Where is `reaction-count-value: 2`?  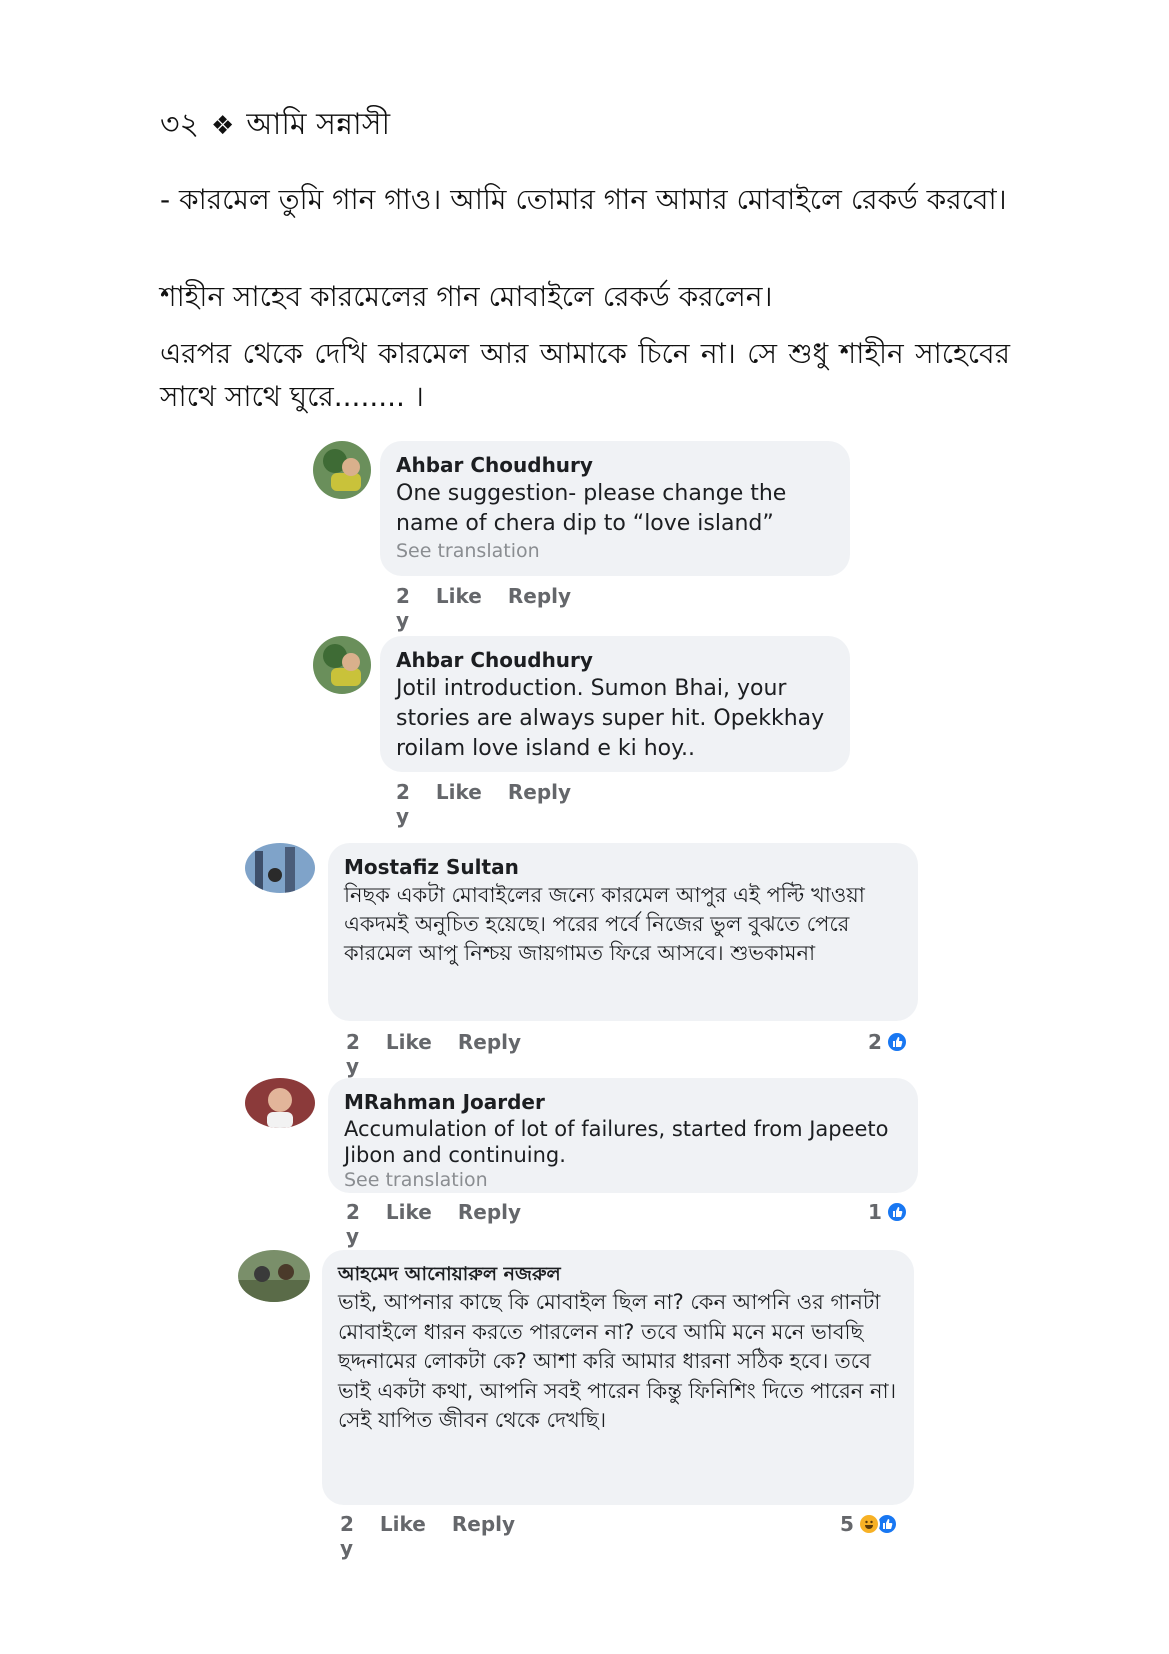 reaction-count-value: 2 is located at coordinates (875, 1042).